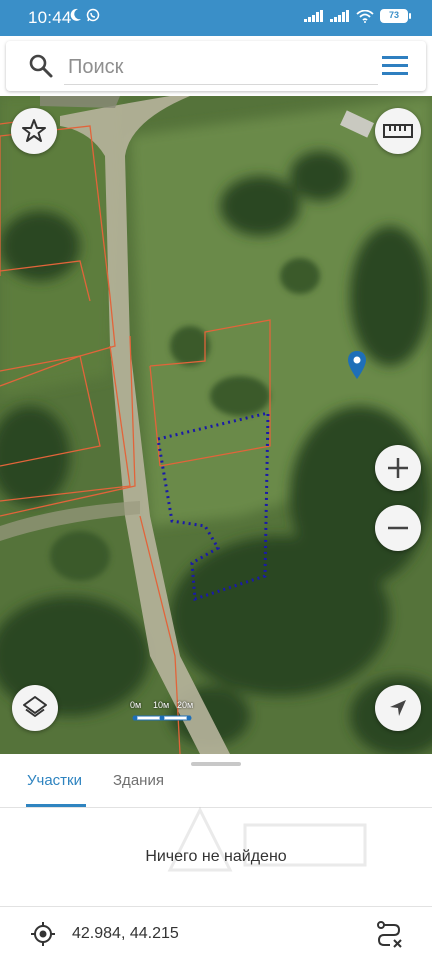 Image resolution: width=432 pixels, height=960 pixels. I want to click on zoom-out-button, so click(398, 528).